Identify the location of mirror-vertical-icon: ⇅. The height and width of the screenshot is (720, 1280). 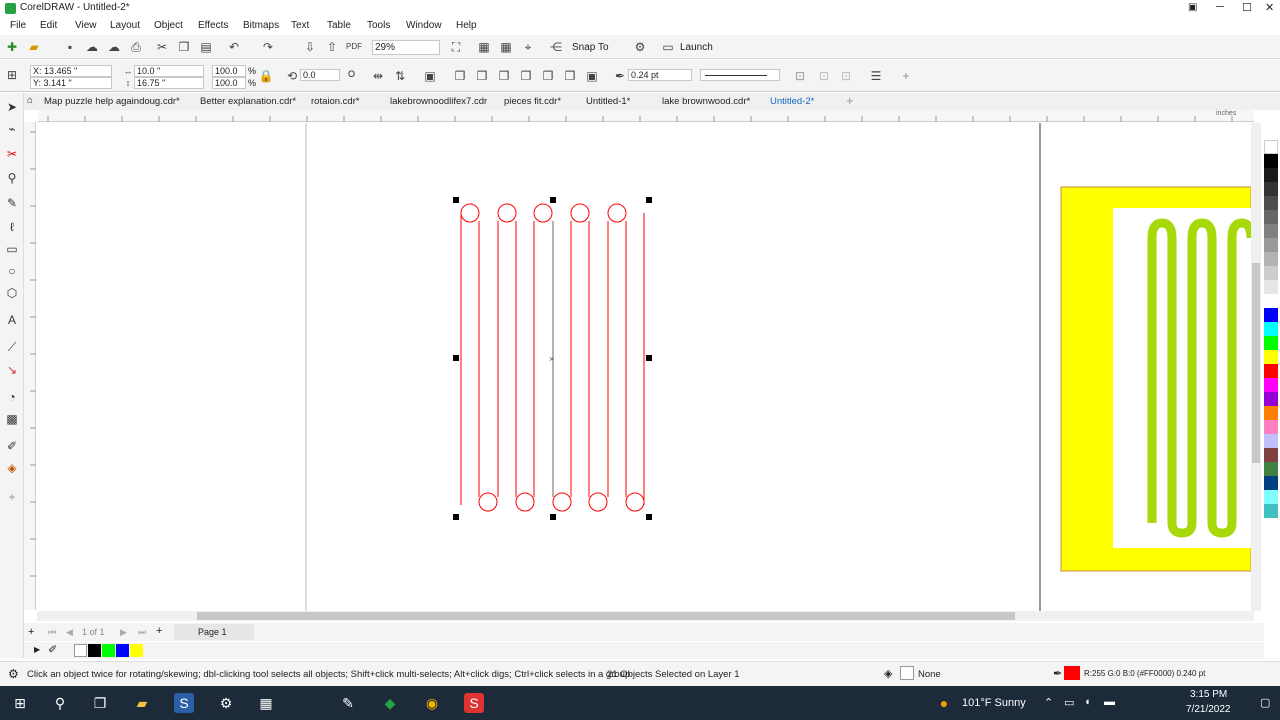
(400, 76).